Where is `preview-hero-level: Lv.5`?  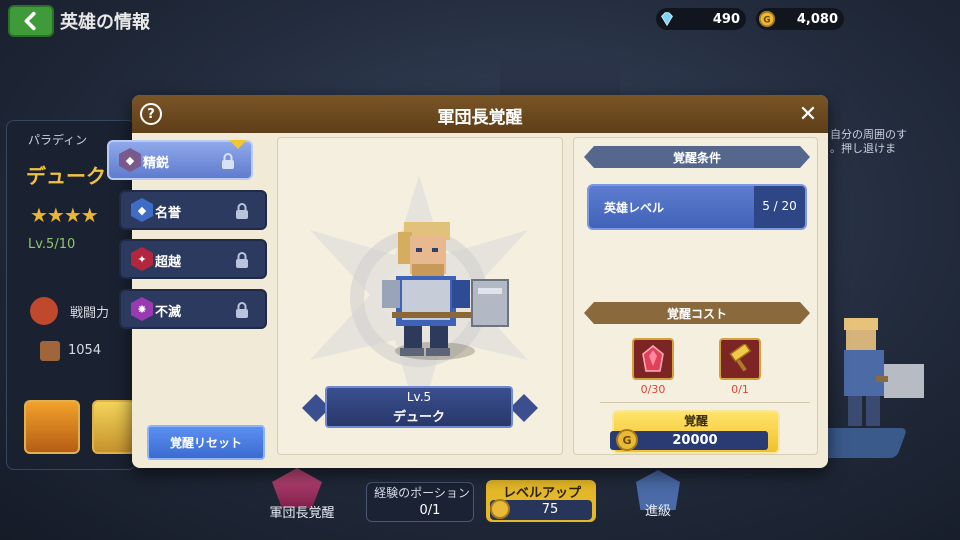 preview-hero-level: Lv.5 is located at coordinates (419, 397).